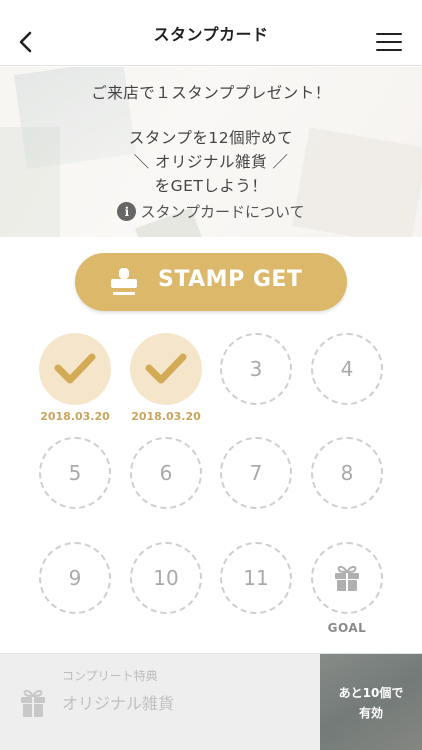  What do you see at coordinates (222, 212) in the screenshot?
I see `about-stamp-card-label: スタンプカードについて` at bounding box center [222, 212].